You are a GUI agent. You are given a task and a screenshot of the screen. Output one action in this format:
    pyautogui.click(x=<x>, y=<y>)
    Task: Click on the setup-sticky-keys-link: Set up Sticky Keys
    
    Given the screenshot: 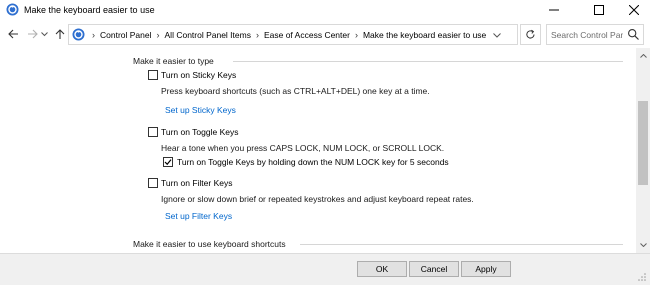 What is the action you would take?
    pyautogui.click(x=200, y=110)
    